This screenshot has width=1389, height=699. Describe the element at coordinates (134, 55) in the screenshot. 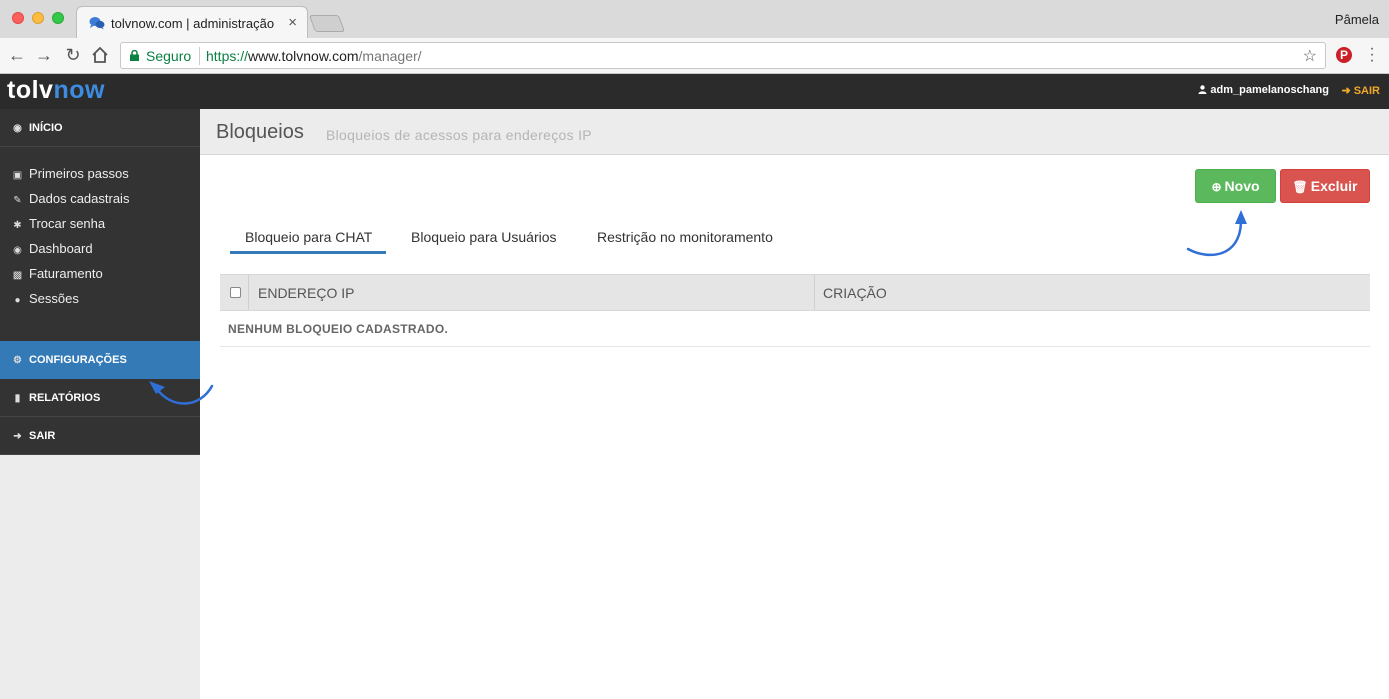

I see `lock-icon` at that location.